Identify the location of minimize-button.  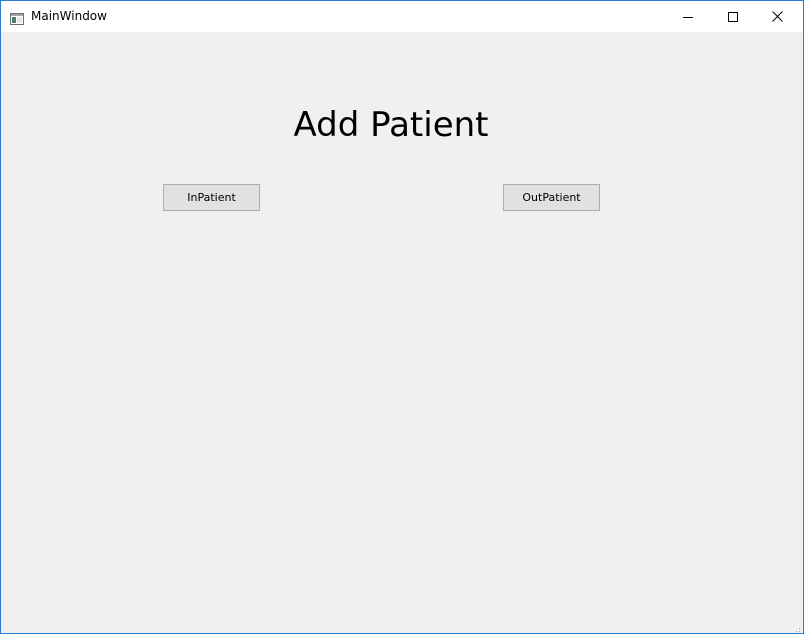
(687, 16).